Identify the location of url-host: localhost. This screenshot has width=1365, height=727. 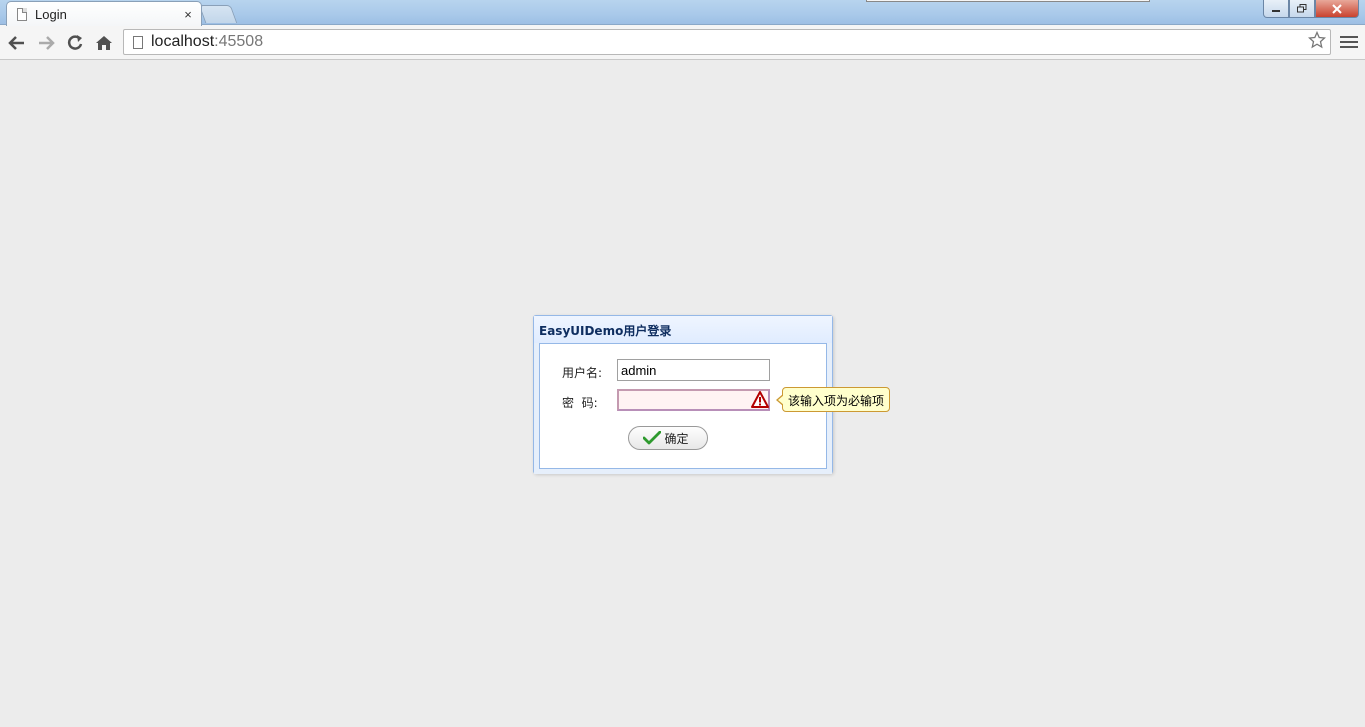
(183, 41).